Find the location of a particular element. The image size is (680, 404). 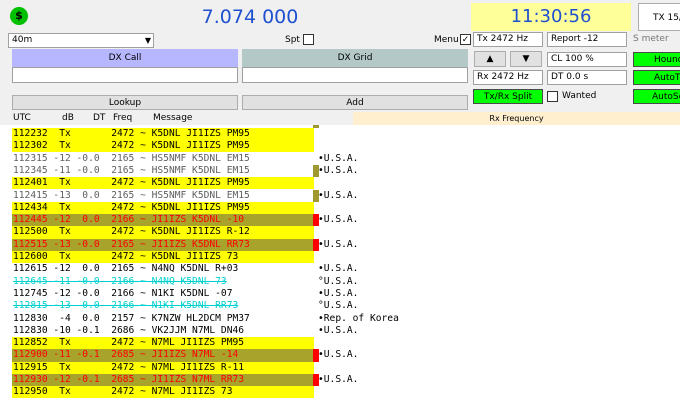

time-display: 11:30:56 is located at coordinates (551, 17).